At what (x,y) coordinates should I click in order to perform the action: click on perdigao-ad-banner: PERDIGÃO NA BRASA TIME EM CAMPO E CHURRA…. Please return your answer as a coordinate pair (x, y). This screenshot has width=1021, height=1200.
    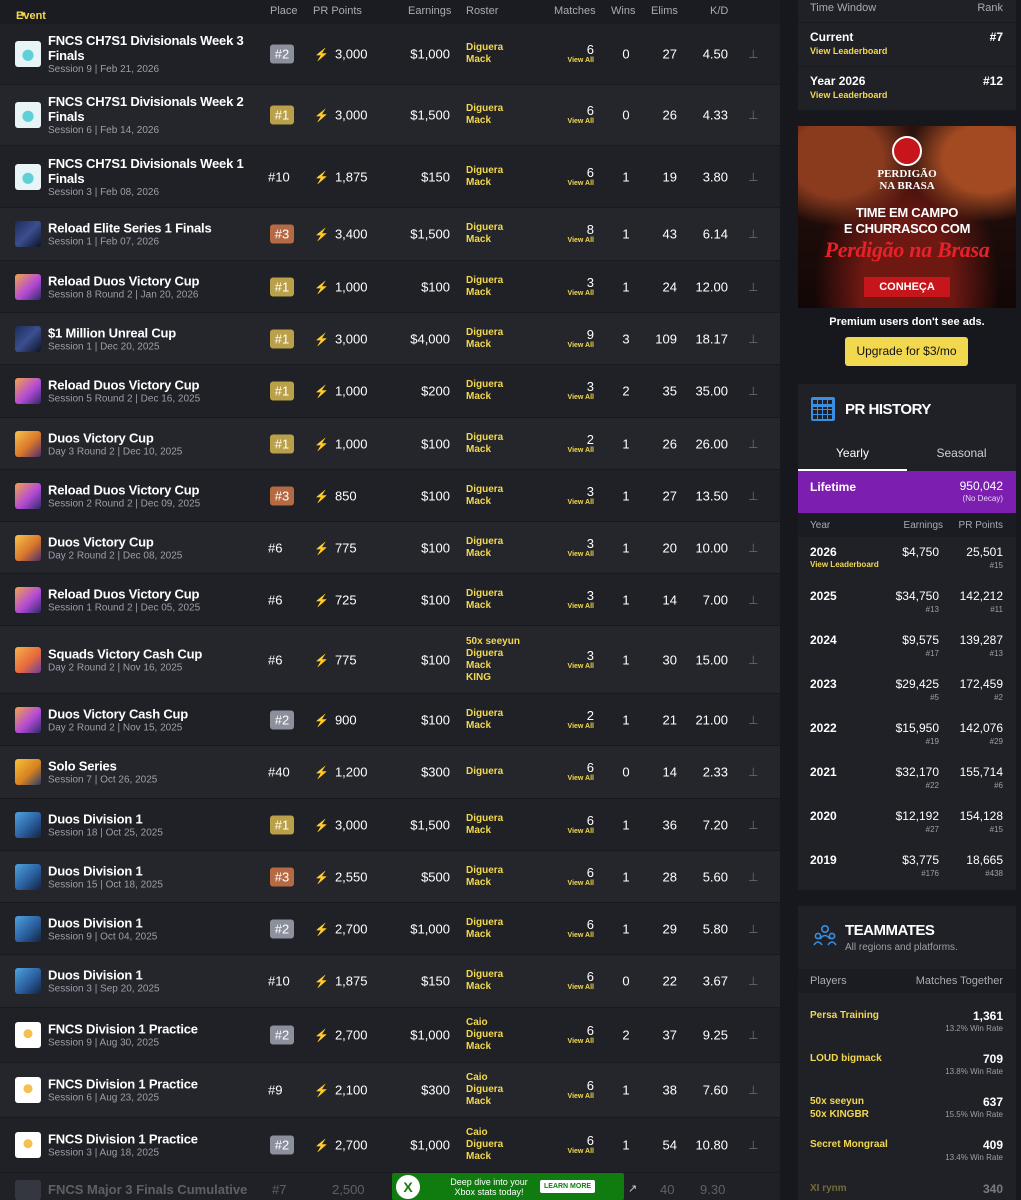
    Looking at the image, I should click on (907, 217).